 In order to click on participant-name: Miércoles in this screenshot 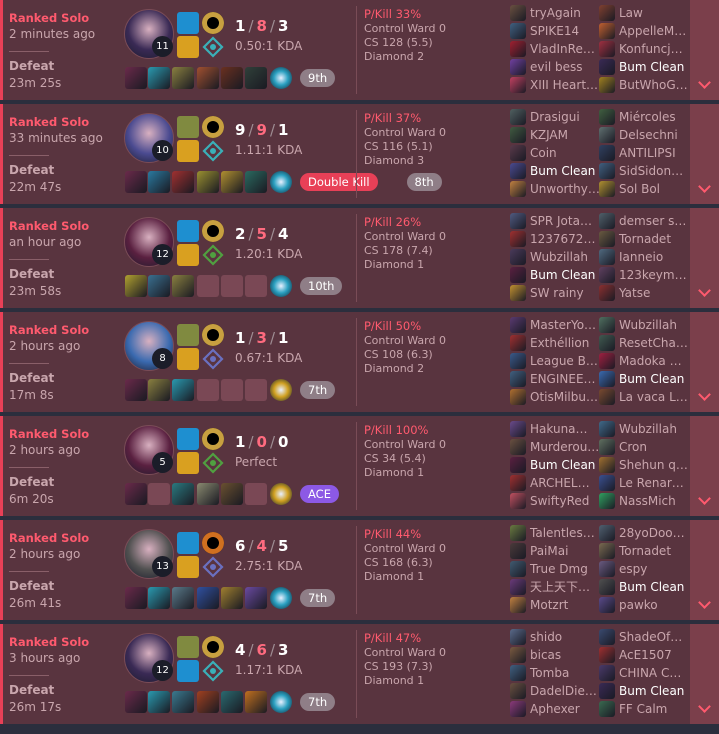, I will do `click(647, 117)`.